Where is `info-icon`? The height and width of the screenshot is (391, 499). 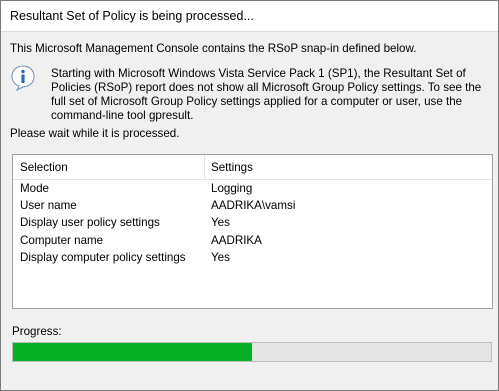 info-icon is located at coordinates (23, 78).